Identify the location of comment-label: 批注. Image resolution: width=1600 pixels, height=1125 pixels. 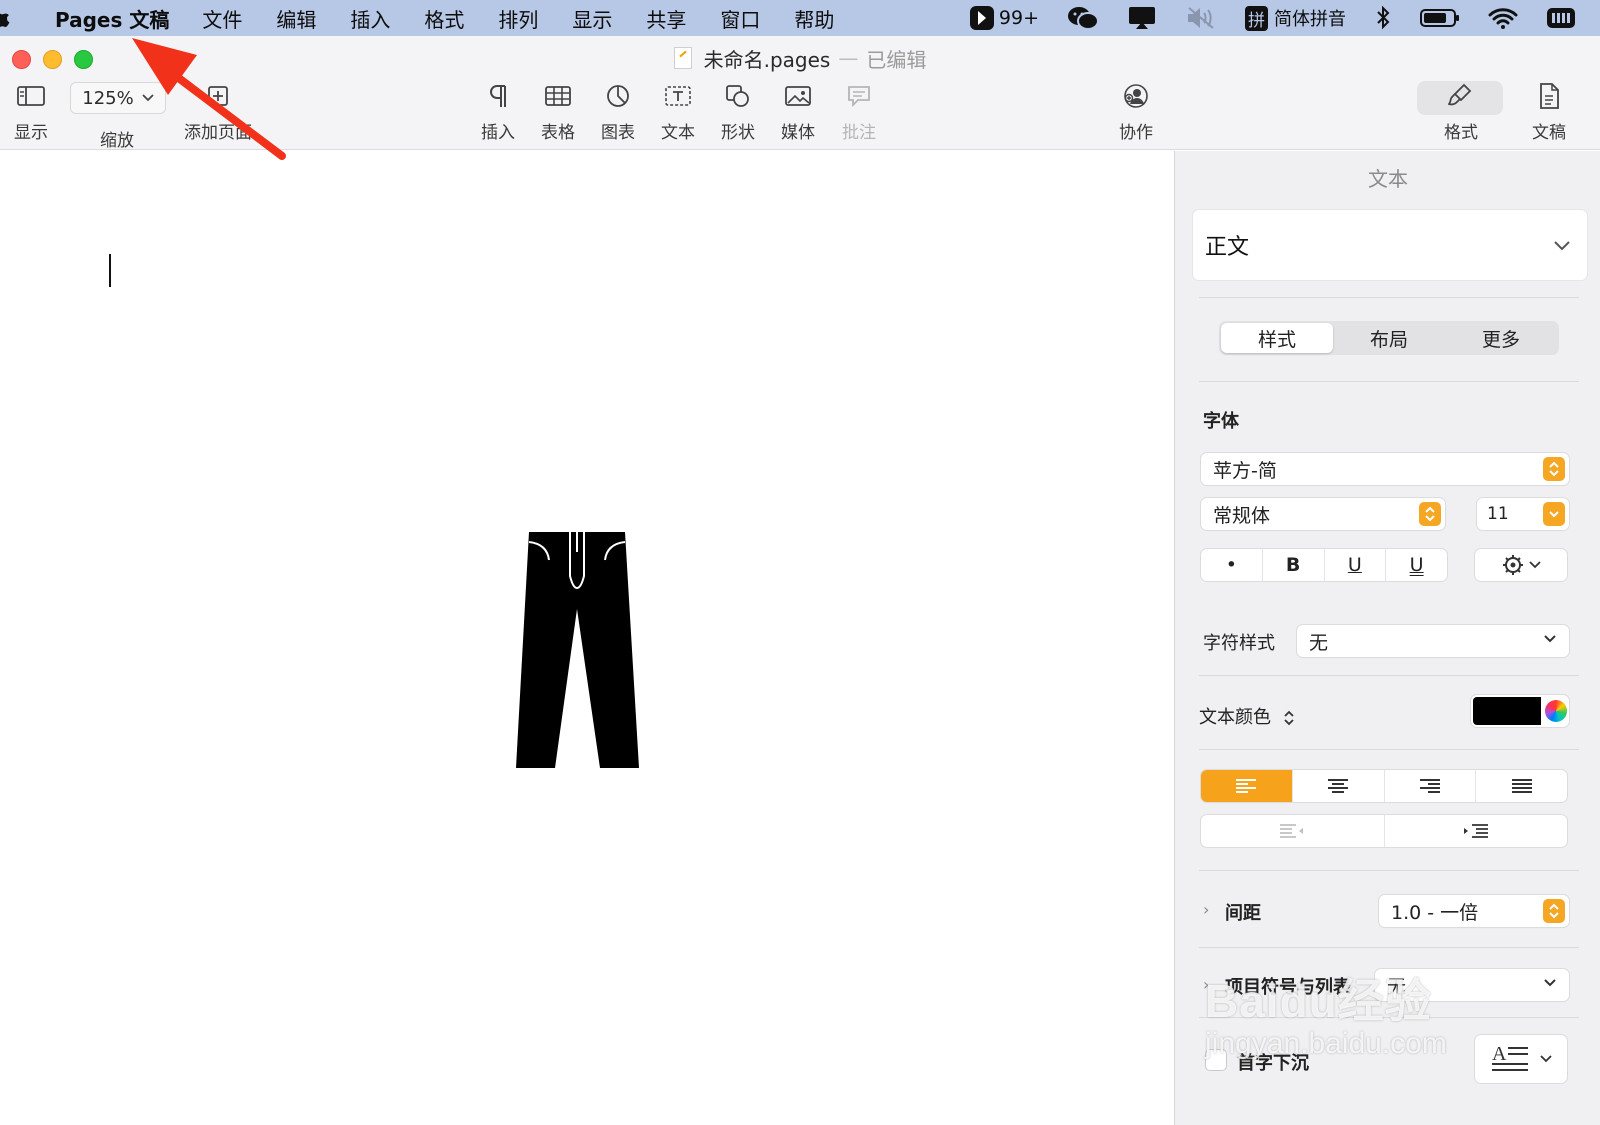
(859, 133).